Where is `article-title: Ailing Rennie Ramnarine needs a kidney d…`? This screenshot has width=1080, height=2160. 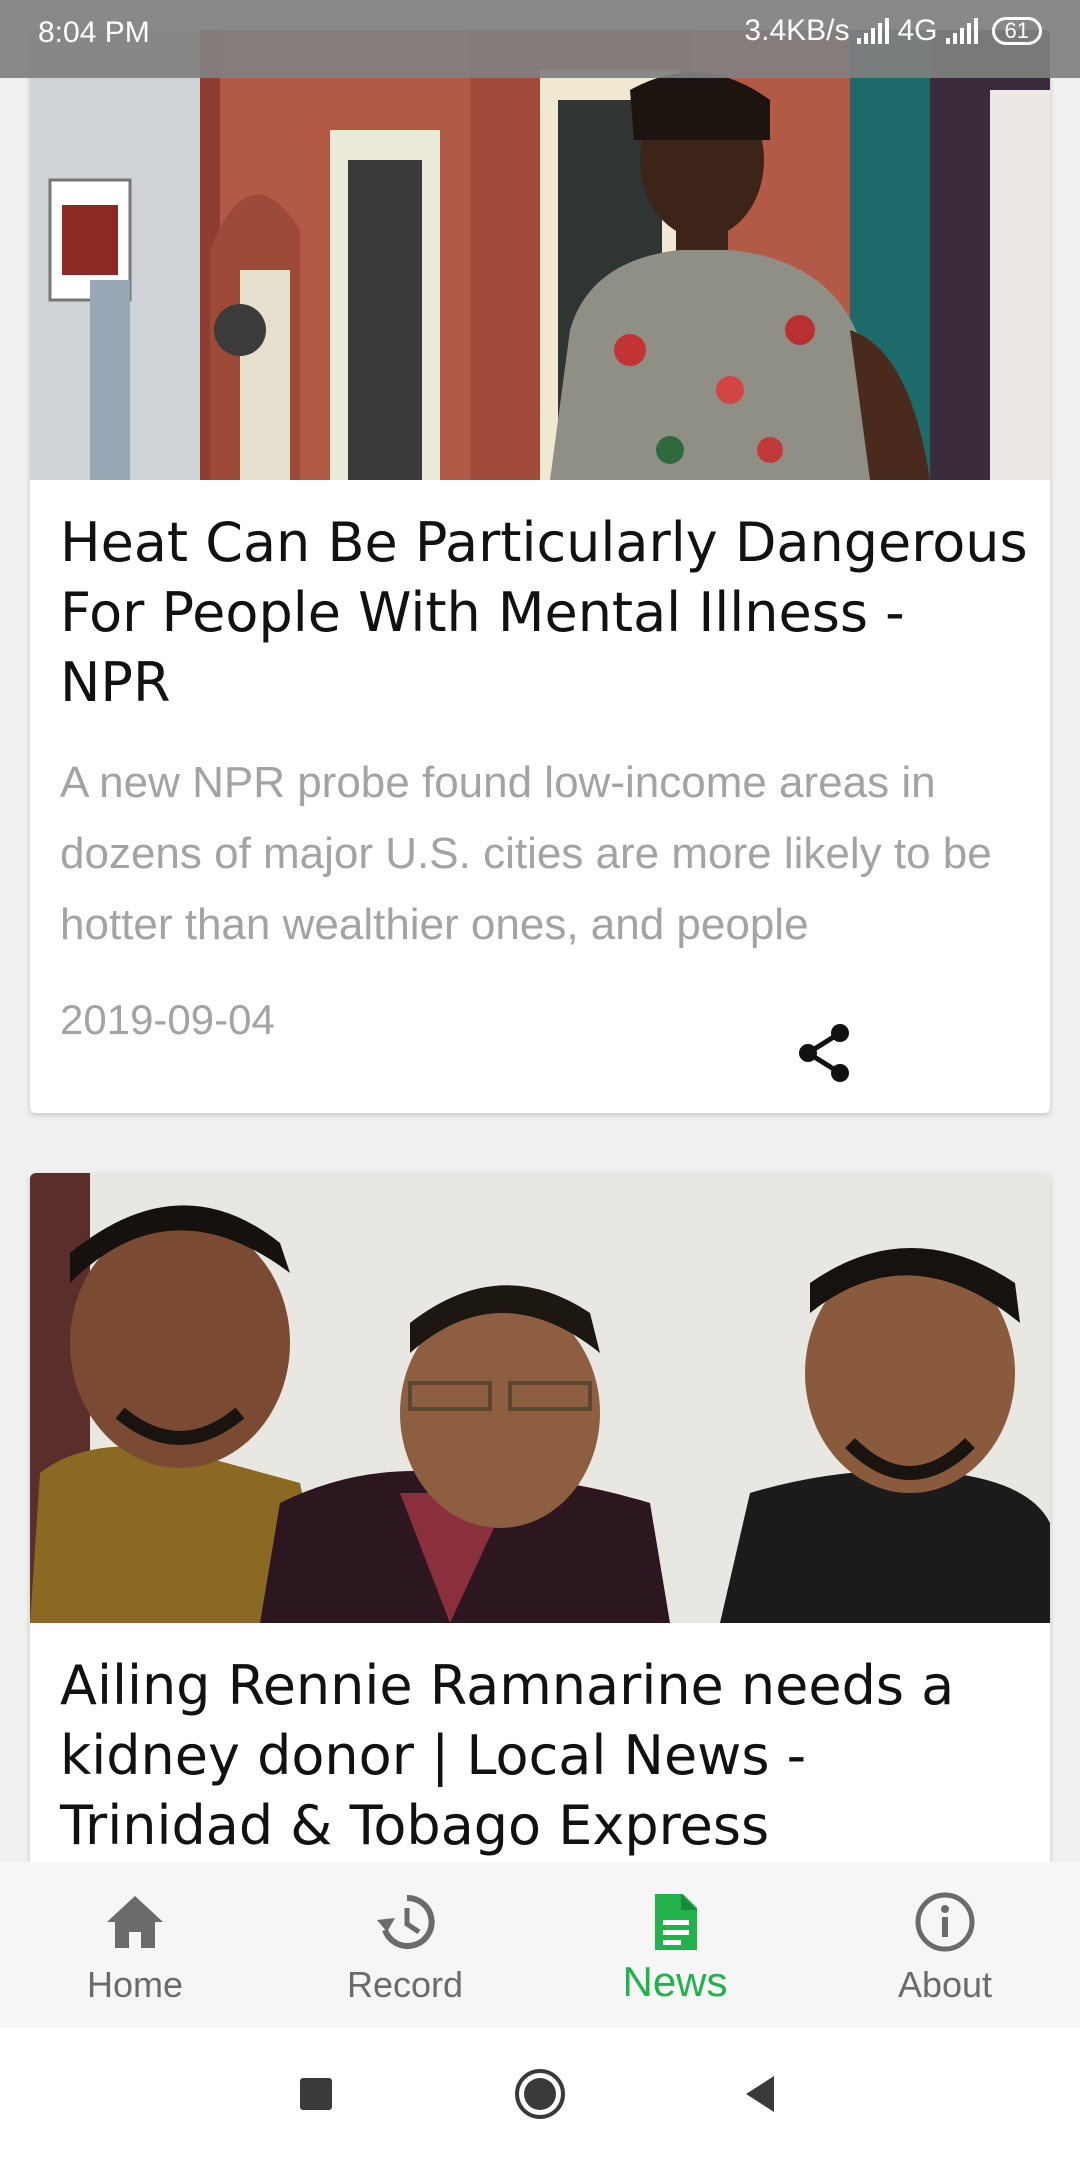 article-title: Ailing Rennie Ramnarine needs a kidney d… is located at coordinates (545, 1756).